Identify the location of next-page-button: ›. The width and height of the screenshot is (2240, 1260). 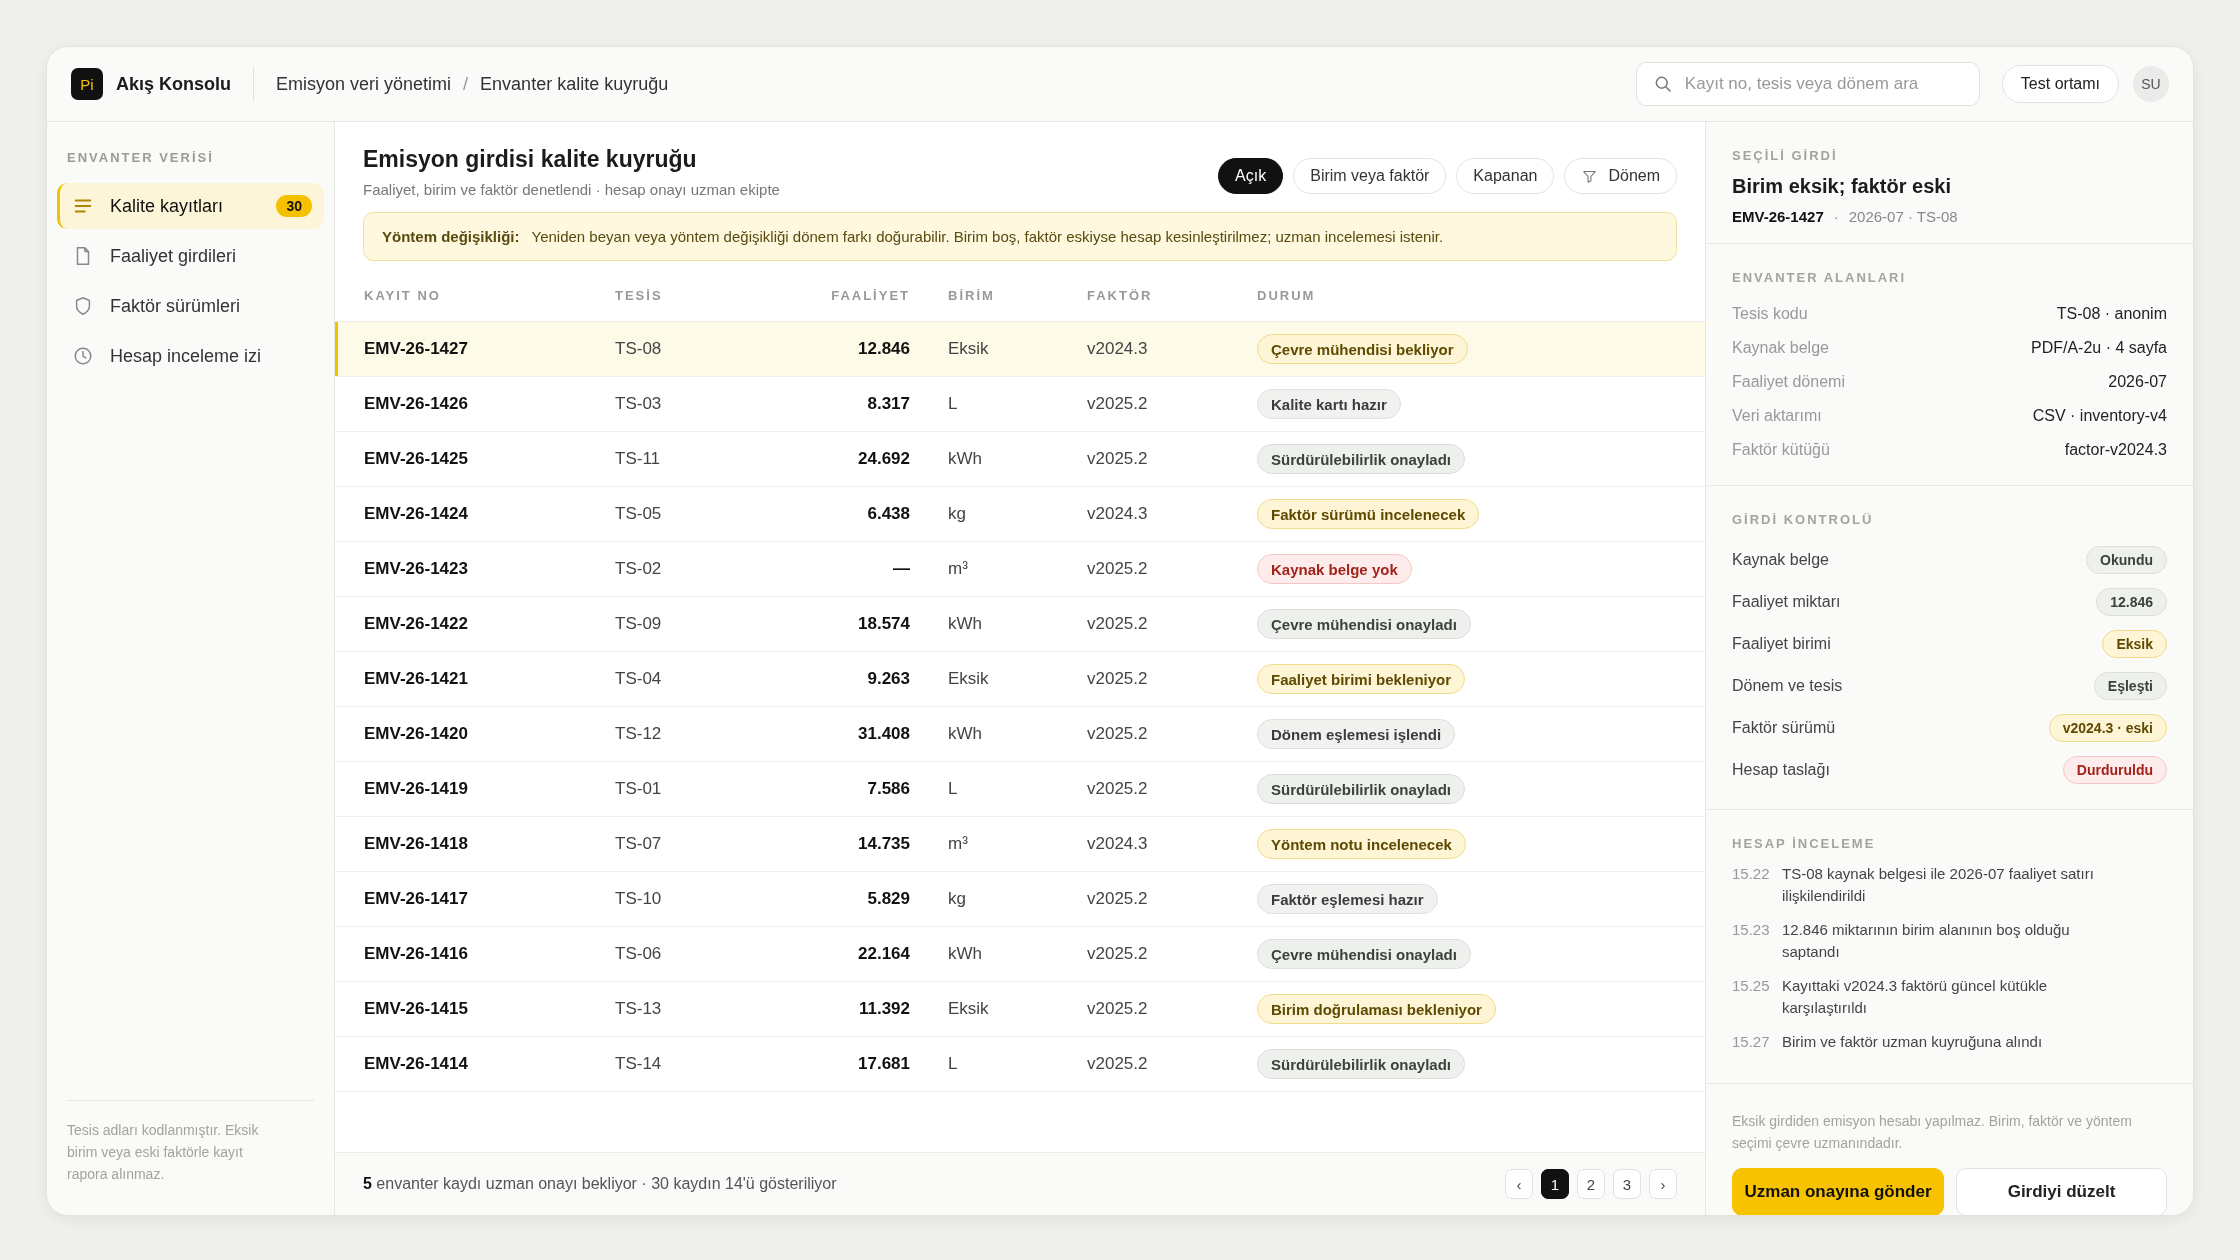
(1663, 1184).